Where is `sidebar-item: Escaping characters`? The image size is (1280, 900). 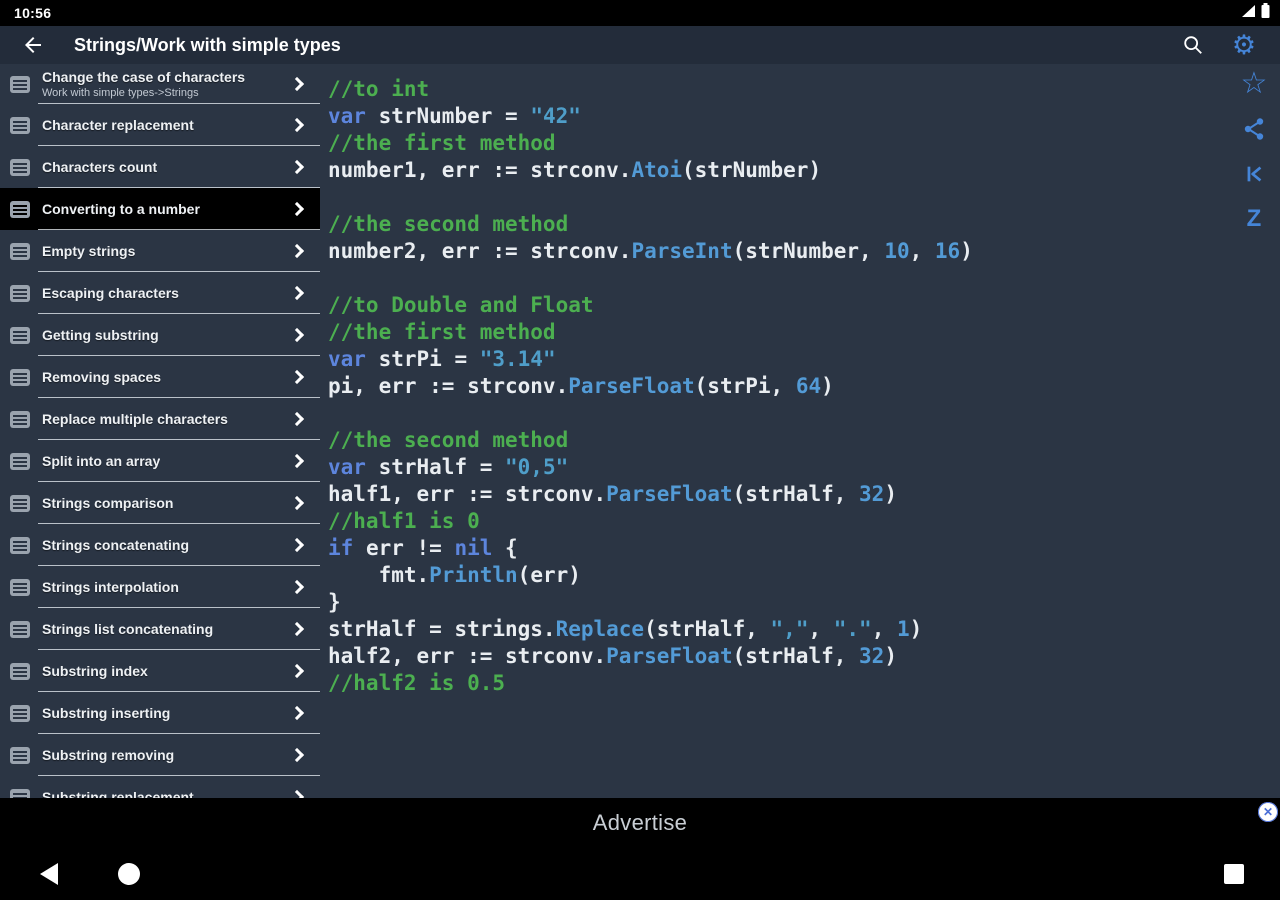
sidebar-item: Escaping characters is located at coordinates (160, 293).